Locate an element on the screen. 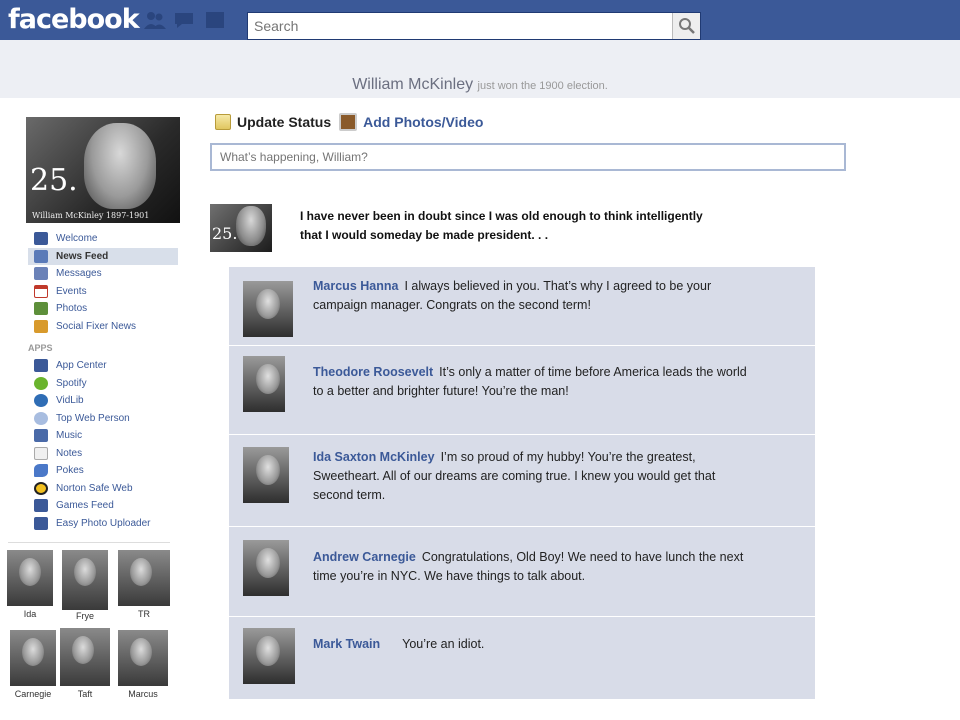 Image resolution: width=960 pixels, height=720 pixels. comment-body: Mark Twain You’re an idiot. is located at coordinates (536, 644).